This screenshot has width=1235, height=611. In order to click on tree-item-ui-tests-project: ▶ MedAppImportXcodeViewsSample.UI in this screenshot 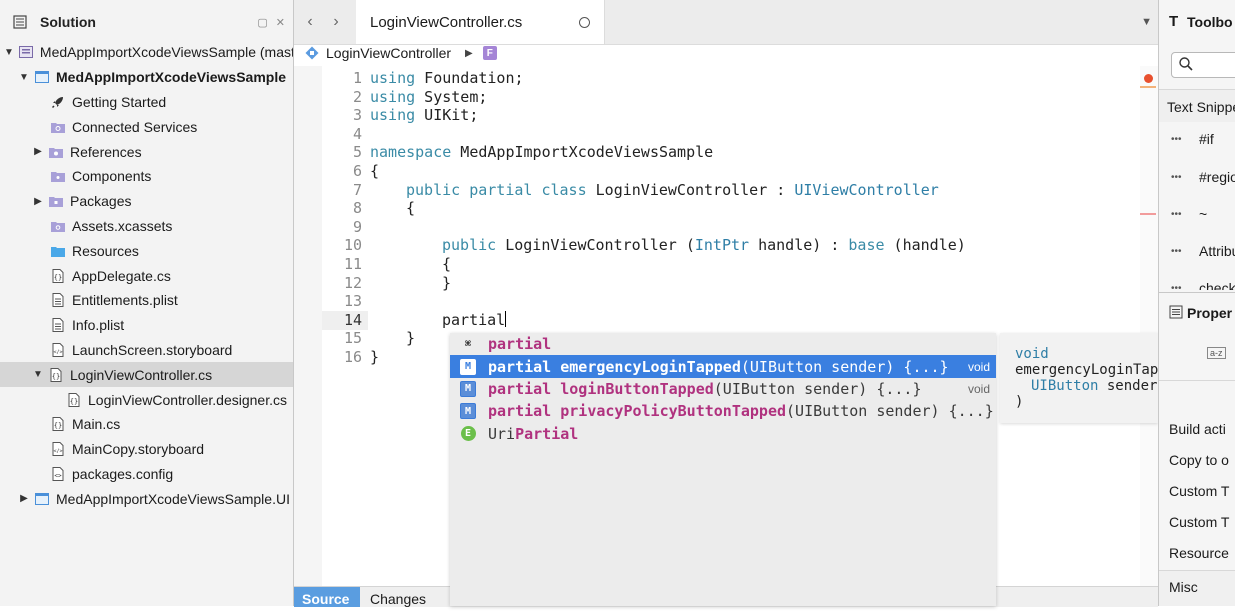, I will do `click(146, 498)`.